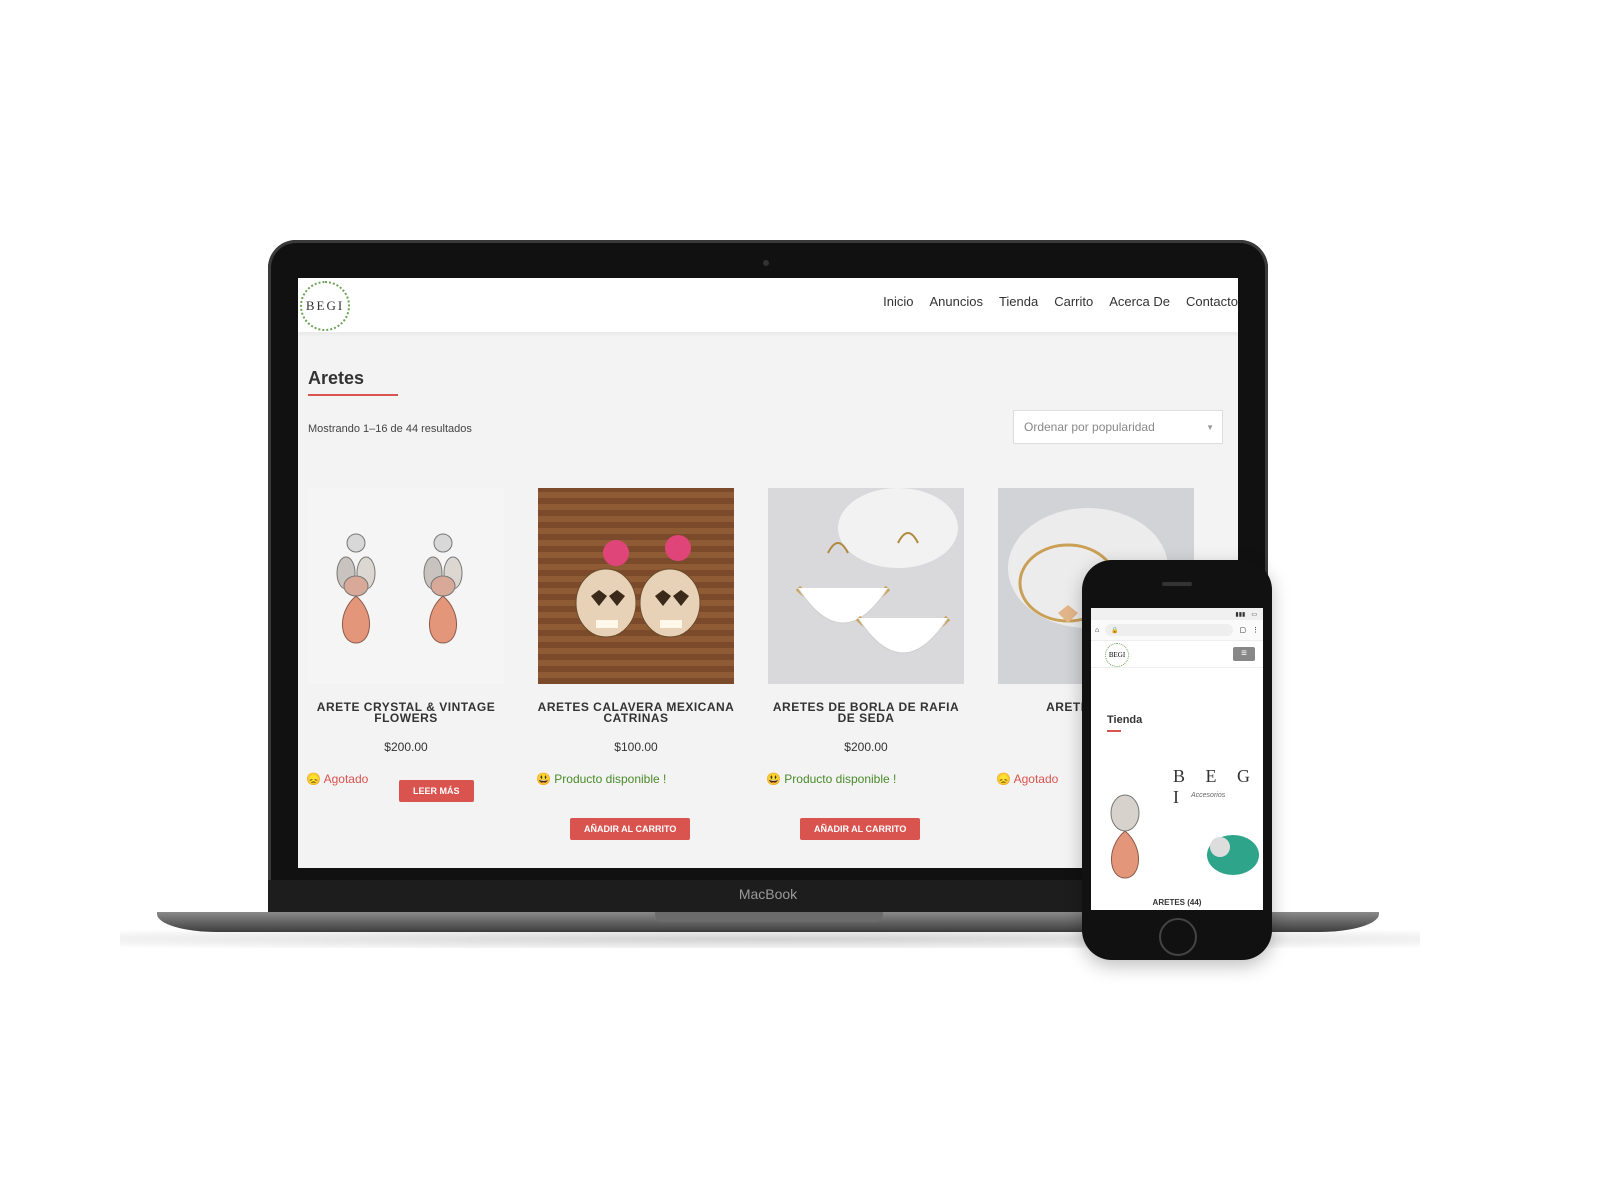 This screenshot has height=1200, width=1599. I want to click on nav-item-carrito: Carrito, so click(1073, 301).